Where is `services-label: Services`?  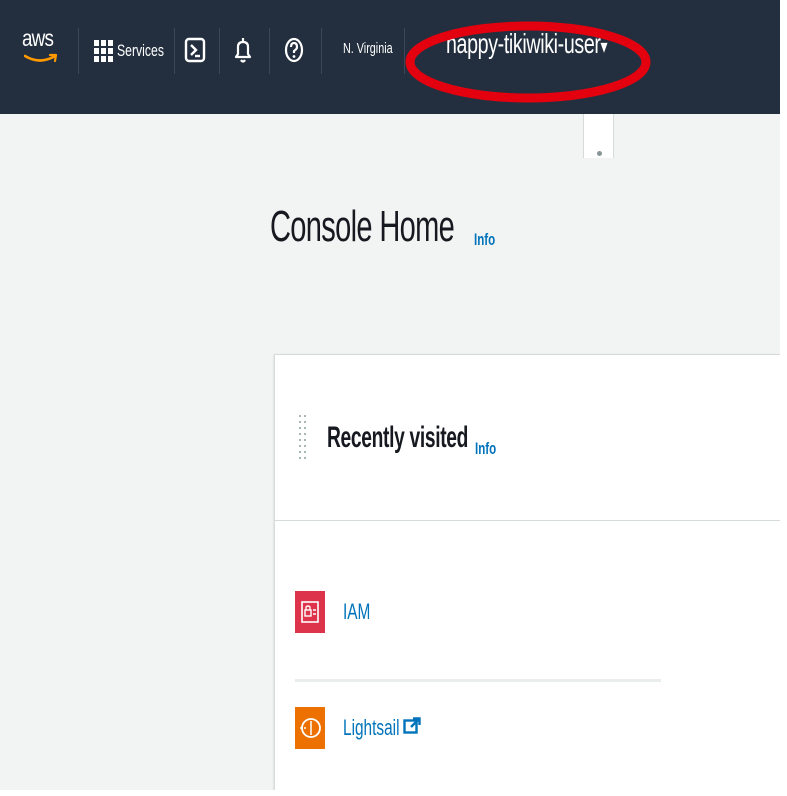 services-label: Services is located at coordinates (140, 50).